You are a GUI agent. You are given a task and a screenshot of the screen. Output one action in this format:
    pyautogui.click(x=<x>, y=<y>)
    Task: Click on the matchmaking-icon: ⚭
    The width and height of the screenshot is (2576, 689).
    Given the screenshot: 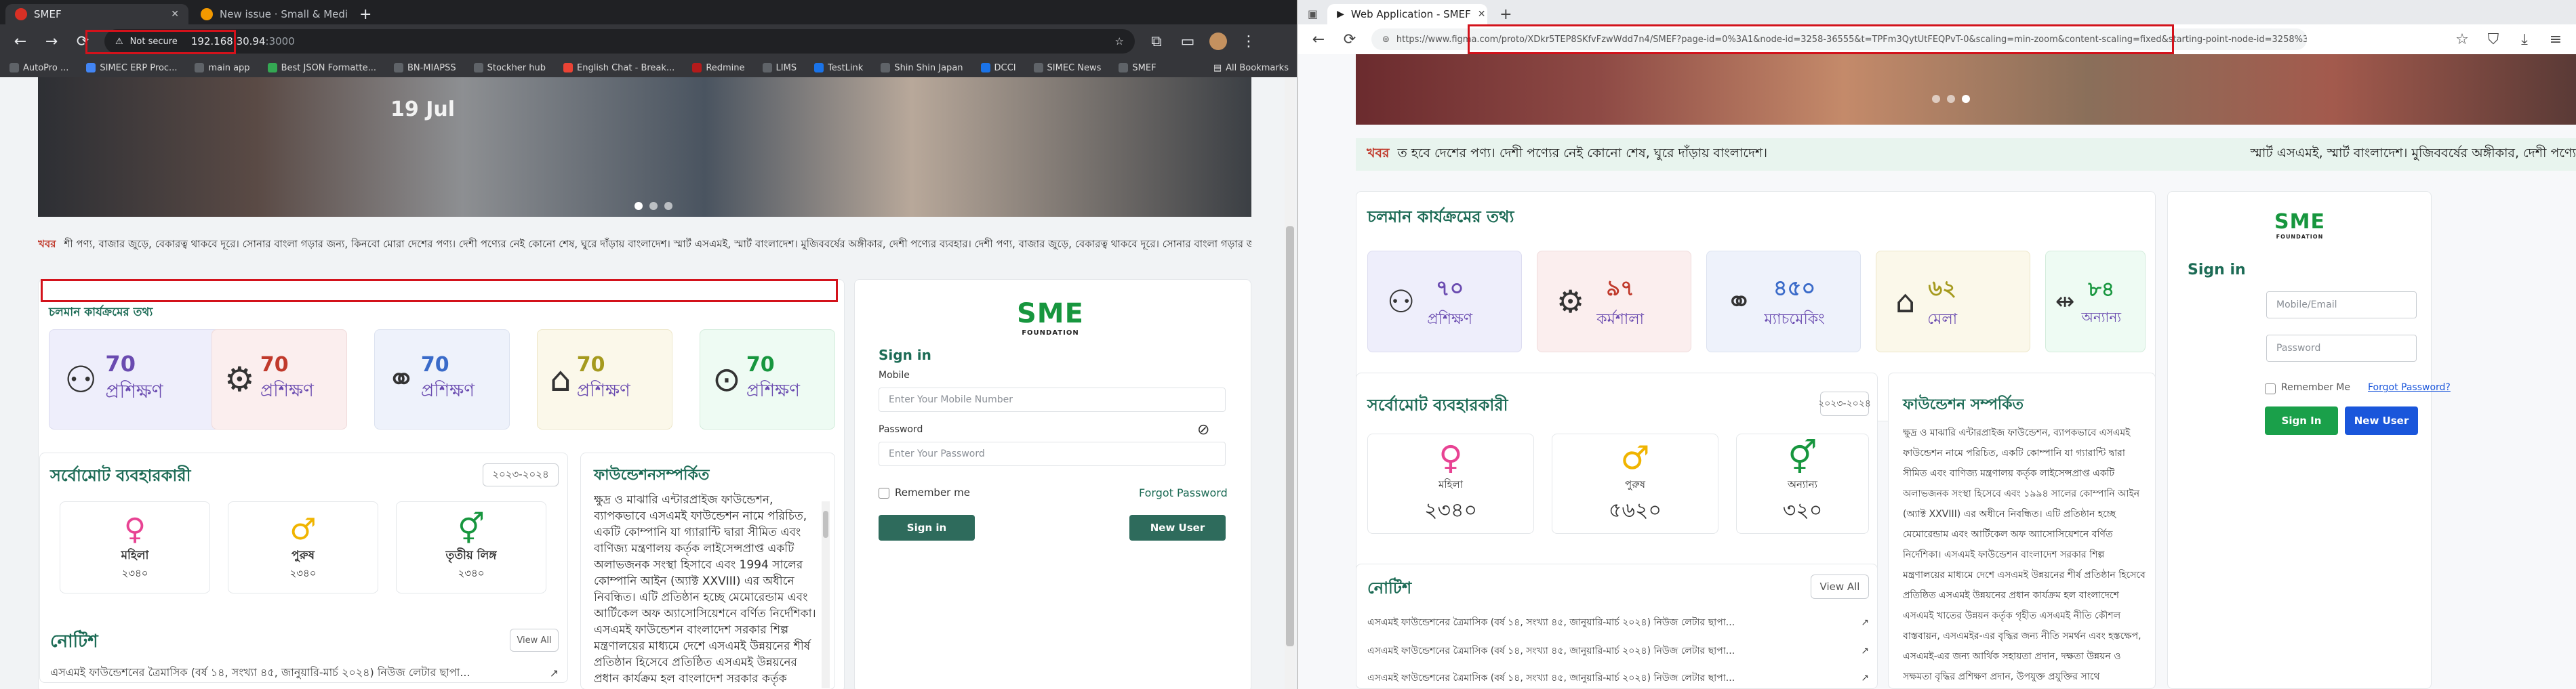 What is the action you would take?
    pyautogui.click(x=401, y=379)
    